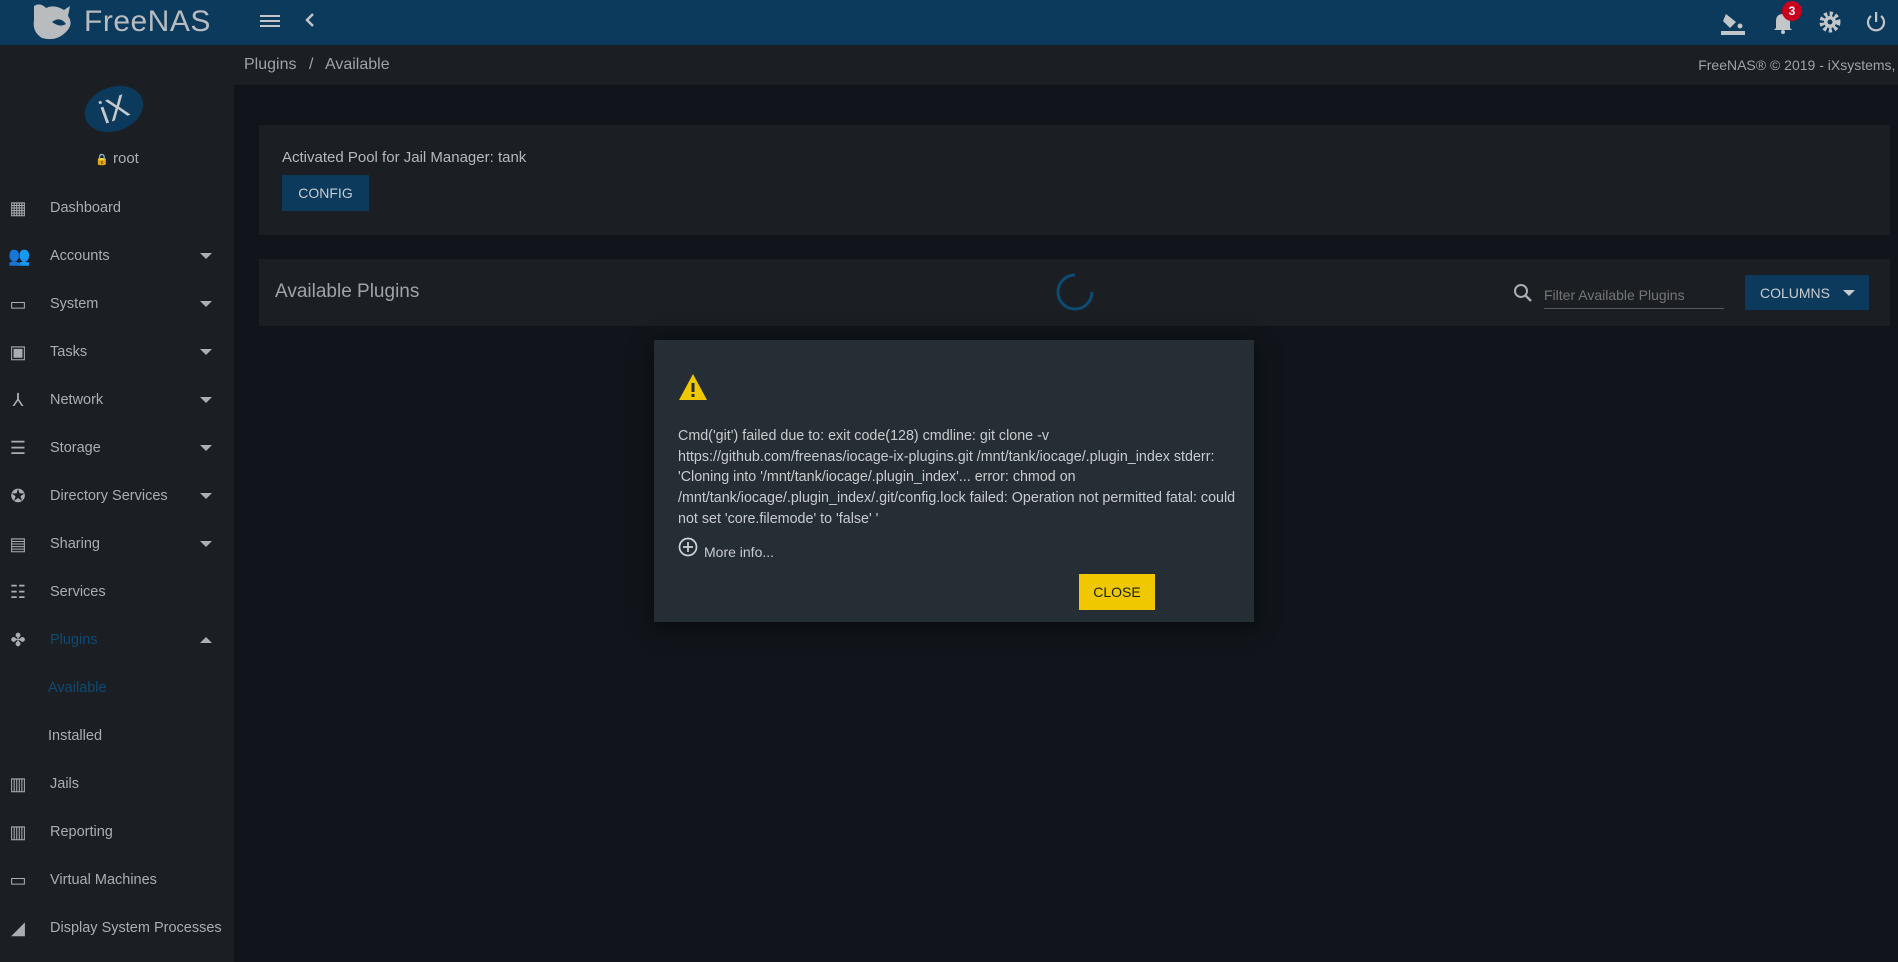  I want to click on power-button, so click(1876, 25).